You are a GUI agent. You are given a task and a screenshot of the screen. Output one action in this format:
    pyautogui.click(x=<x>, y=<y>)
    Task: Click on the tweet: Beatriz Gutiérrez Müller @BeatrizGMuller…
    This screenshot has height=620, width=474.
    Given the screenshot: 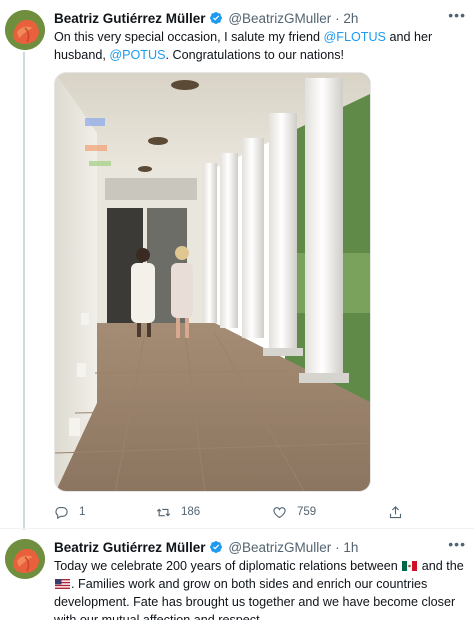 What is the action you would take?
    pyautogui.click(x=237, y=574)
    